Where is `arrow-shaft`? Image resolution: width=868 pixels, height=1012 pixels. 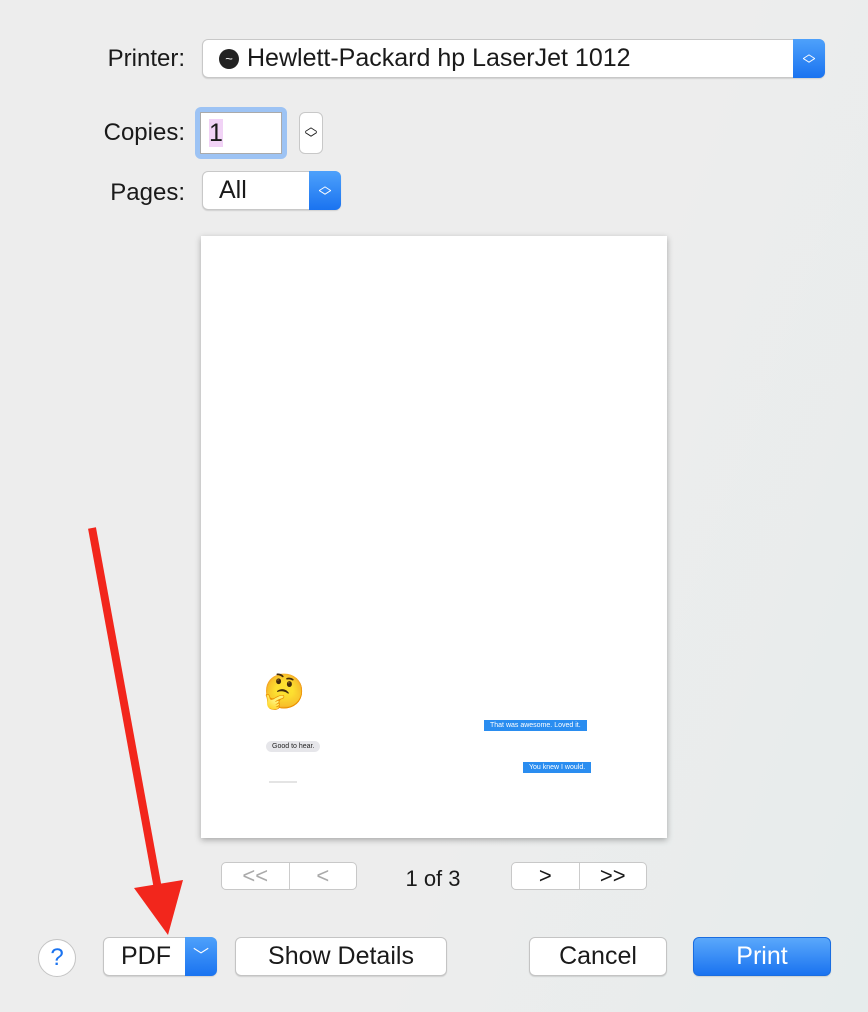 arrow-shaft is located at coordinates (126, 714).